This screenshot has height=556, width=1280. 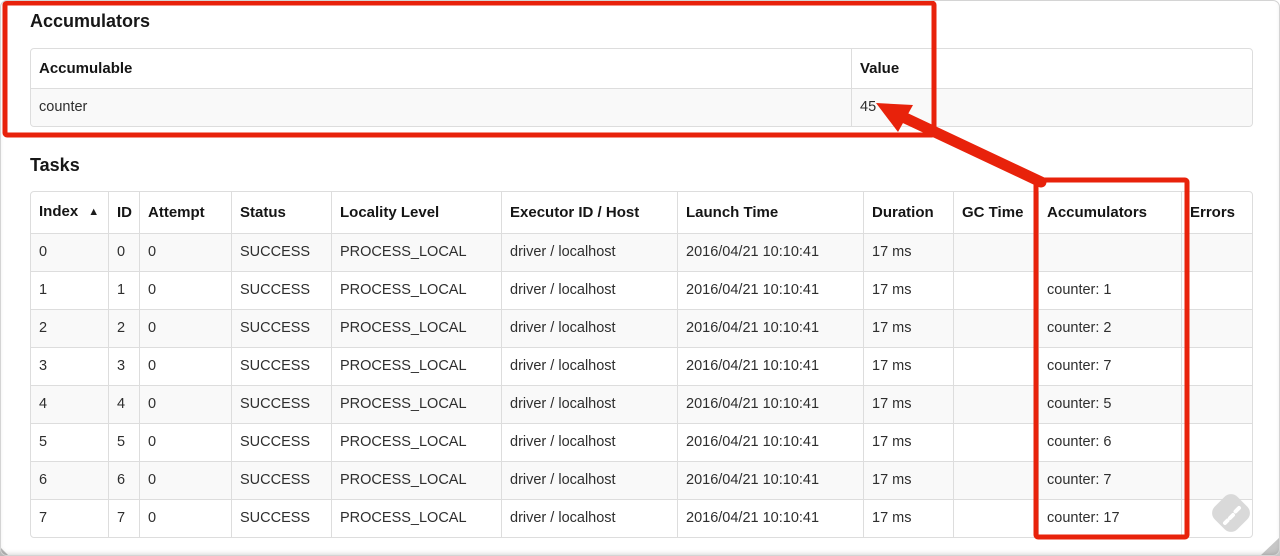 I want to click on task-cell-id: 7, so click(x=123, y=518).